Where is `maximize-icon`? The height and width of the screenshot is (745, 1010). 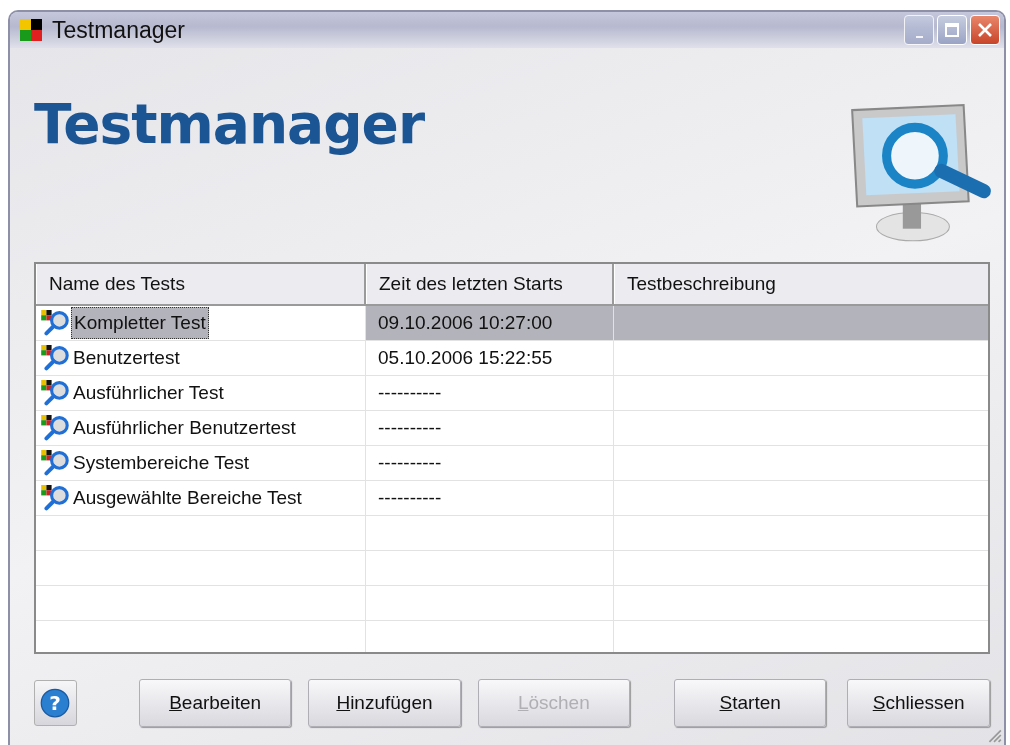
maximize-icon is located at coordinates (952, 30).